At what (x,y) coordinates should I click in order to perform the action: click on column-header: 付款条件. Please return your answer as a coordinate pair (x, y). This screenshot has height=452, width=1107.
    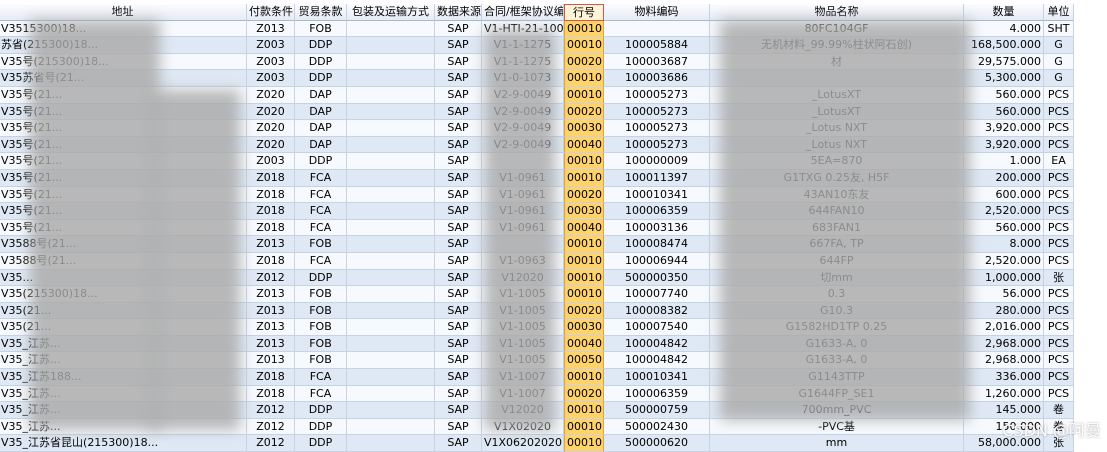
    Looking at the image, I should click on (271, 12).